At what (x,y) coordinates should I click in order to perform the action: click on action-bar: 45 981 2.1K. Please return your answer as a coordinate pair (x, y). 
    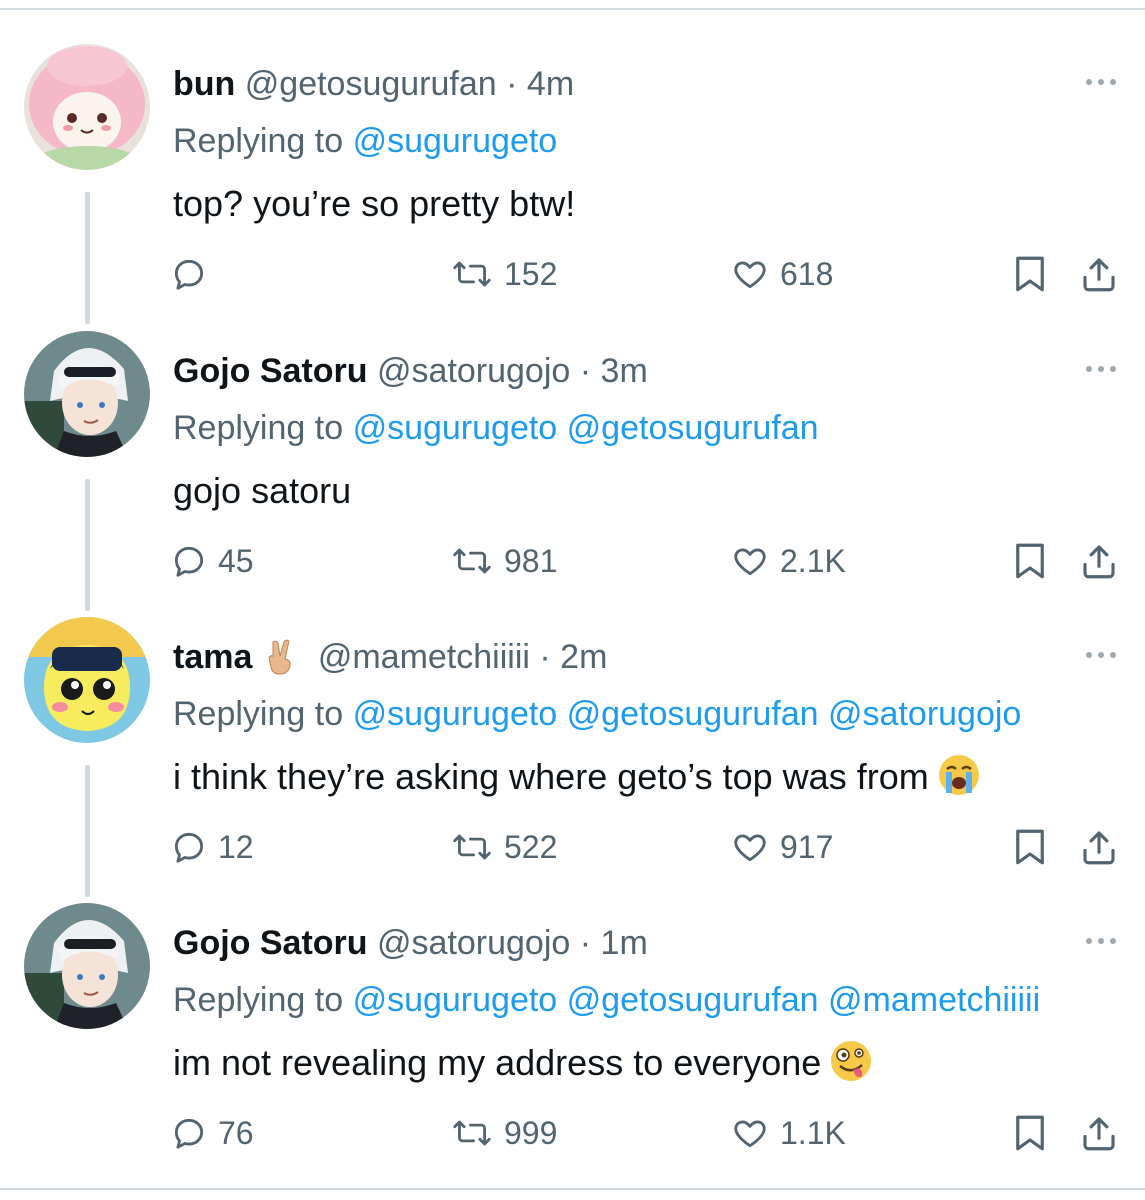
    Looking at the image, I should click on (572, 561).